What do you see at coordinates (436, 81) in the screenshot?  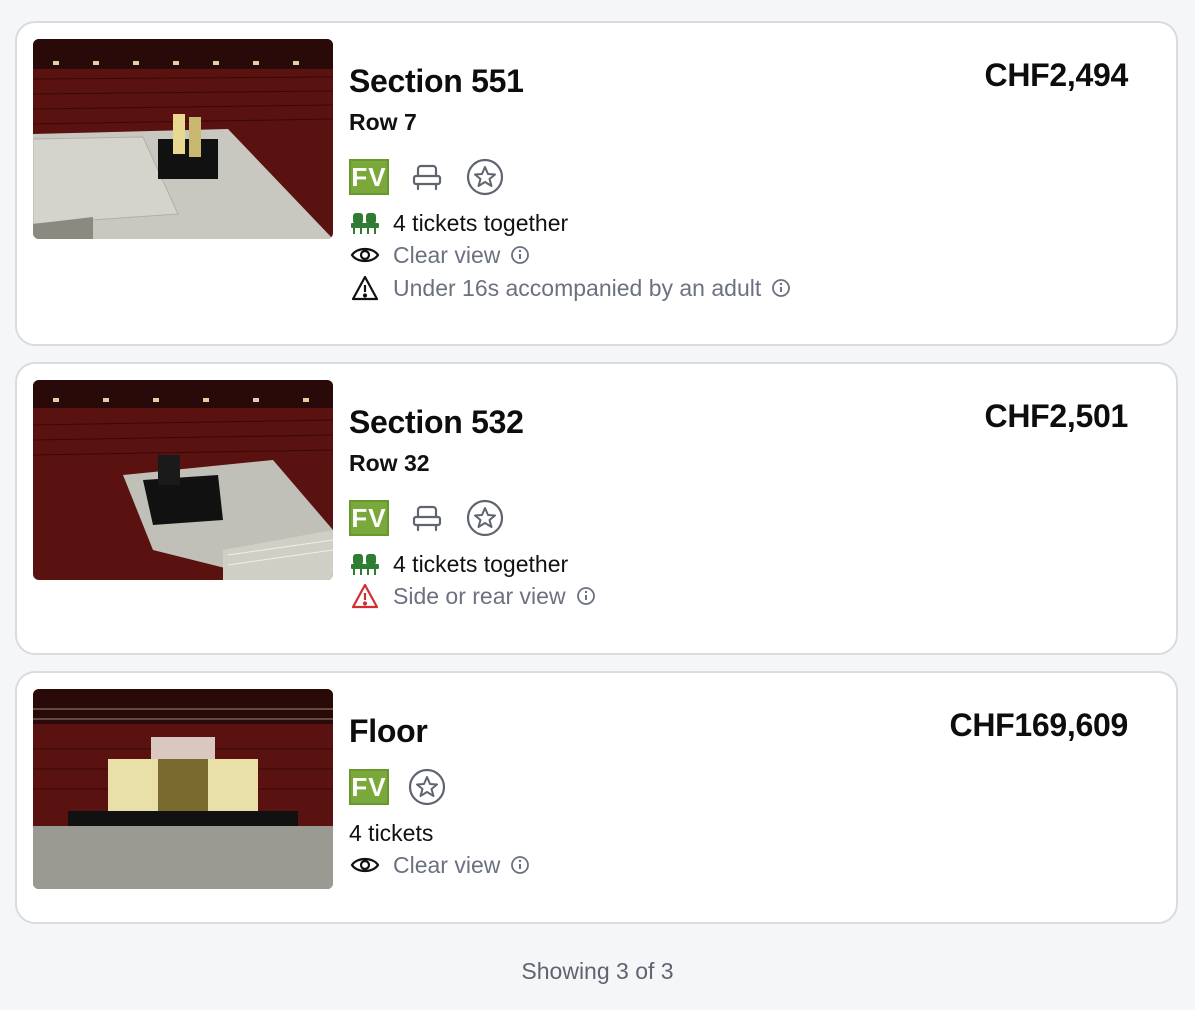 I see `section-title: Section 551` at bounding box center [436, 81].